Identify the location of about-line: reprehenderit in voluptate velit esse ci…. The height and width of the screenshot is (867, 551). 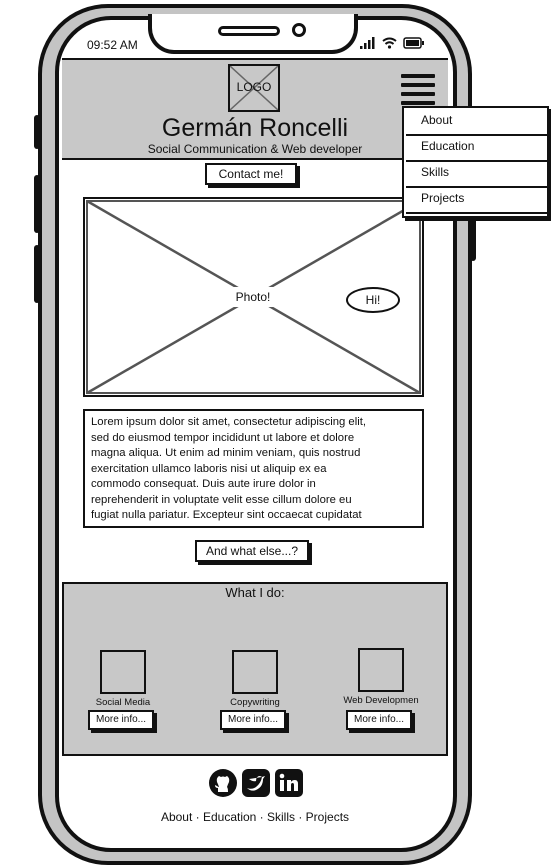
(221, 499).